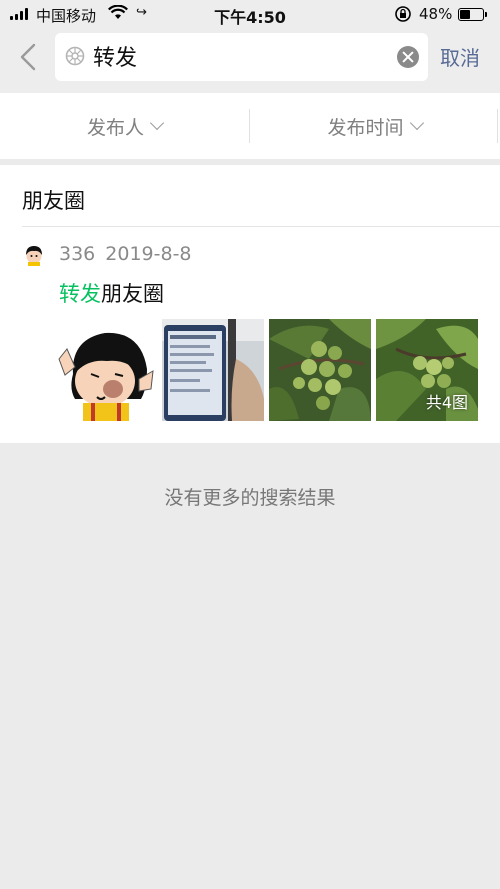 The width and height of the screenshot is (500, 889). Describe the element at coordinates (132, 294) in the screenshot. I see `post-text-rest: 朋友圈` at that location.